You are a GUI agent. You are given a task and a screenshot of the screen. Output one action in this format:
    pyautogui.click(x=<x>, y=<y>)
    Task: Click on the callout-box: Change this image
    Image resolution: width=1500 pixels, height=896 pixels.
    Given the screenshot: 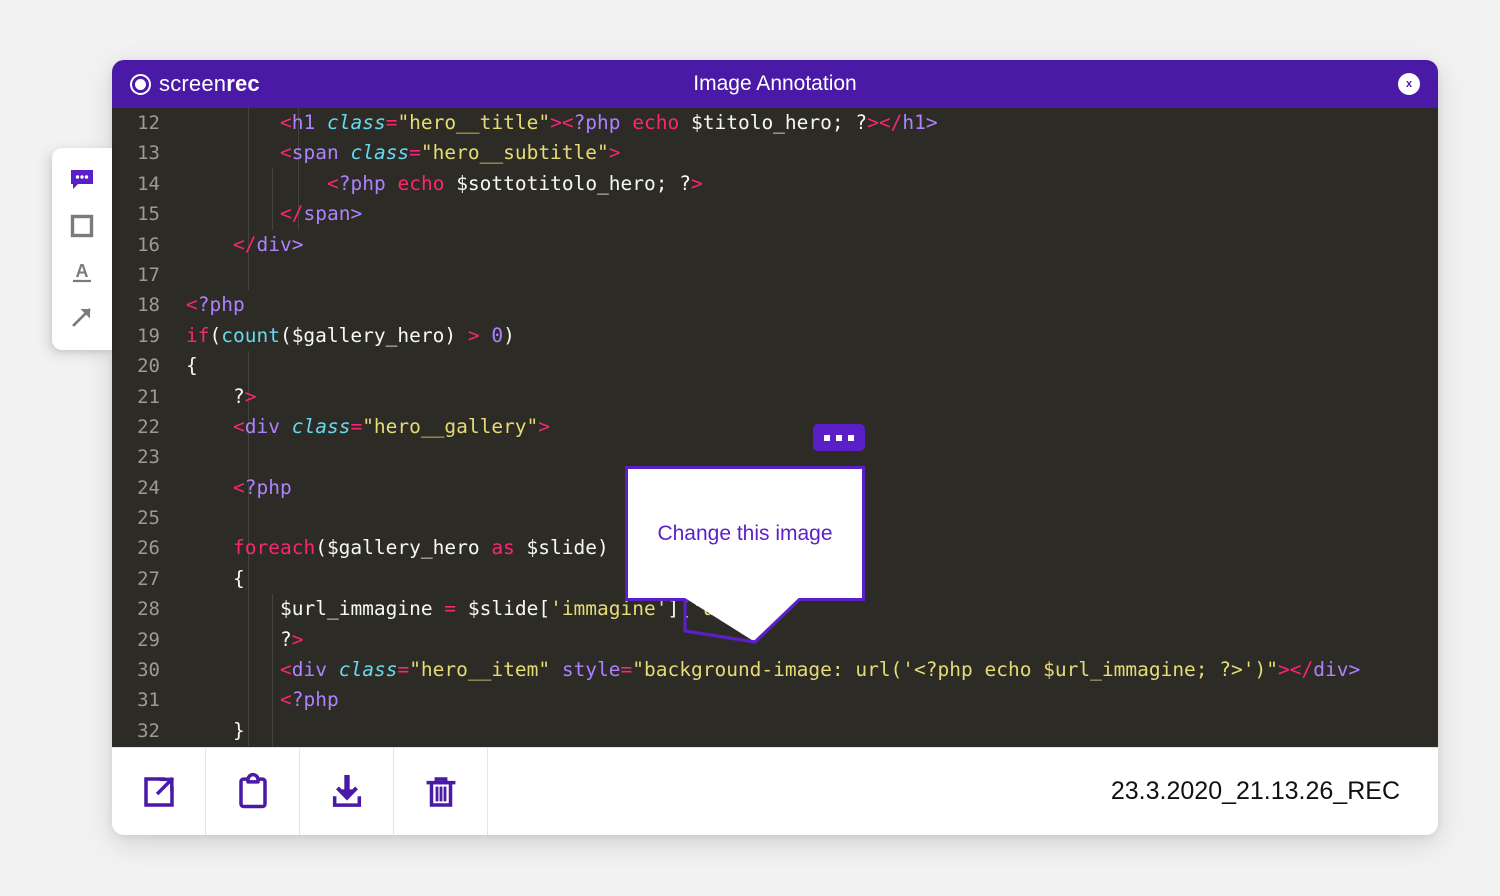 What is the action you would take?
    pyautogui.click(x=745, y=533)
    